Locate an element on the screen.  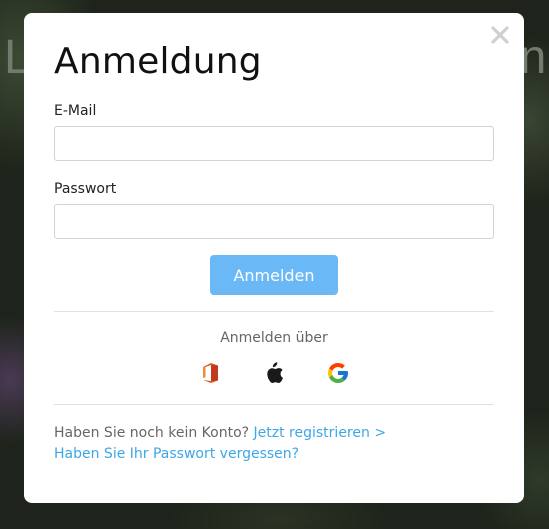
close-button is located at coordinates (500, 35).